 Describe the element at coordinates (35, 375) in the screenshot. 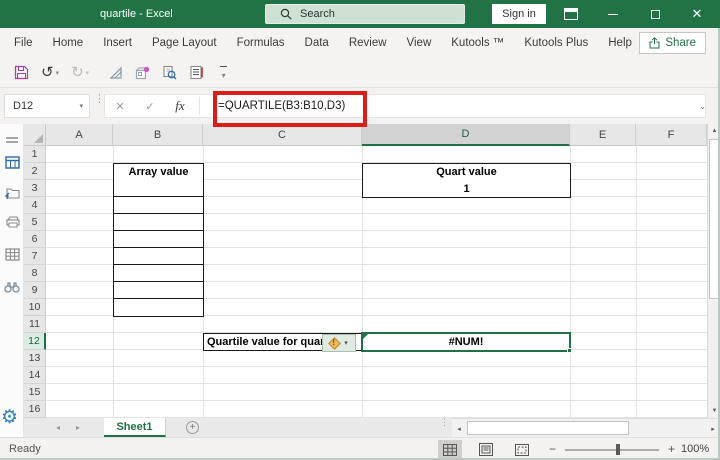

I see `row-header-14: 14` at that location.